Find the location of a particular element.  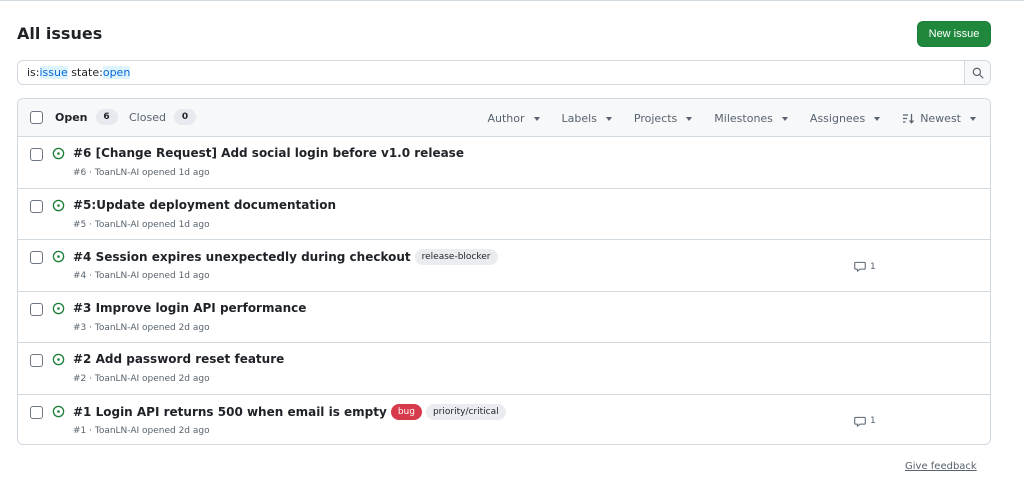

filter-labels: Labels is located at coordinates (587, 118).